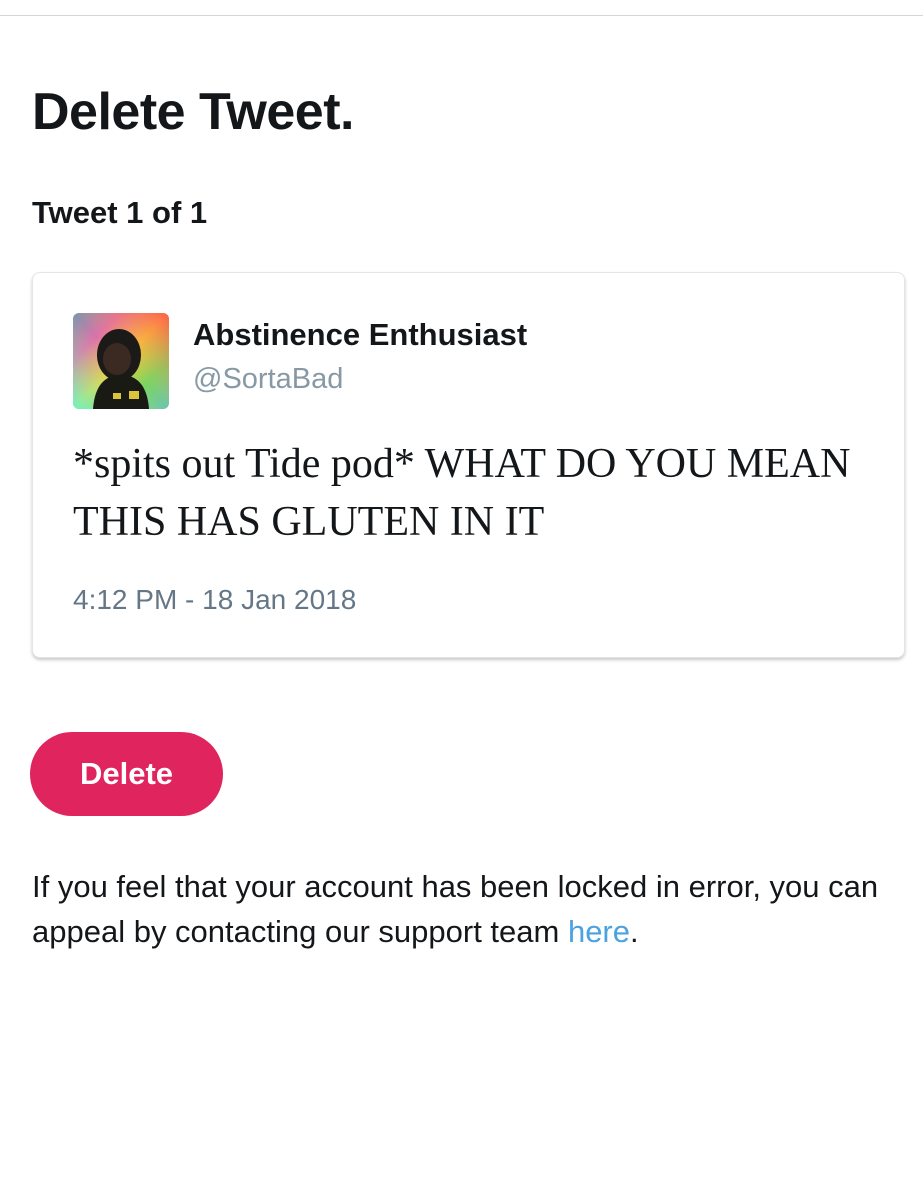  Describe the element at coordinates (215, 599) in the screenshot. I see `tweet-timestamp: 4:12 PM - 18 Jan 2018` at that location.